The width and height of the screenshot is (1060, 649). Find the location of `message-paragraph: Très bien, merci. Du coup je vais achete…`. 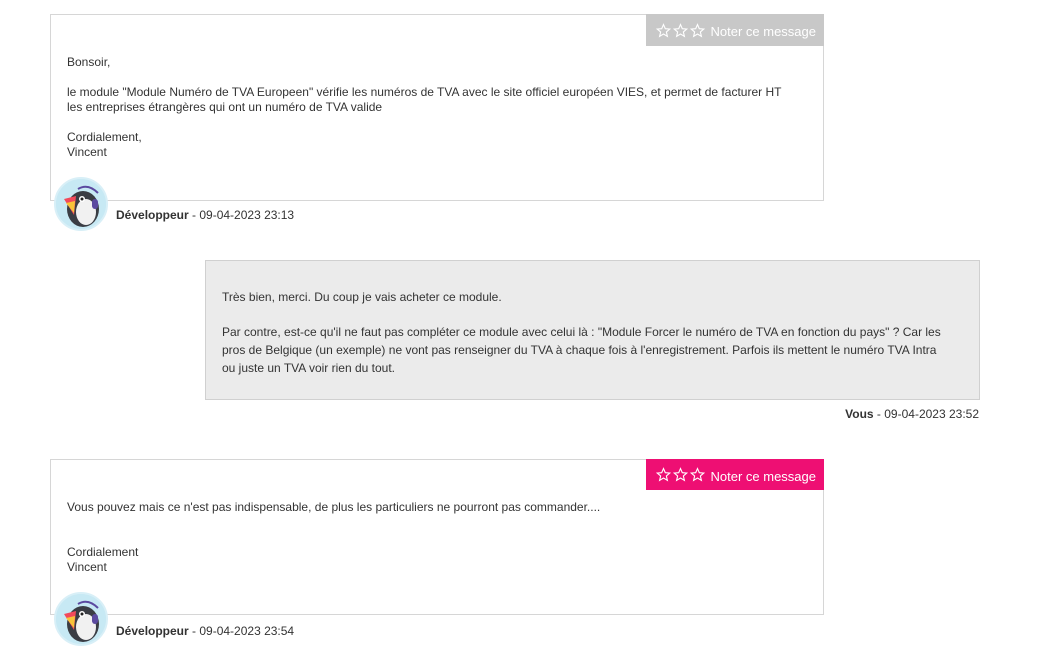

message-paragraph: Très bien, merci. Du coup je vais achete… is located at coordinates (362, 297).